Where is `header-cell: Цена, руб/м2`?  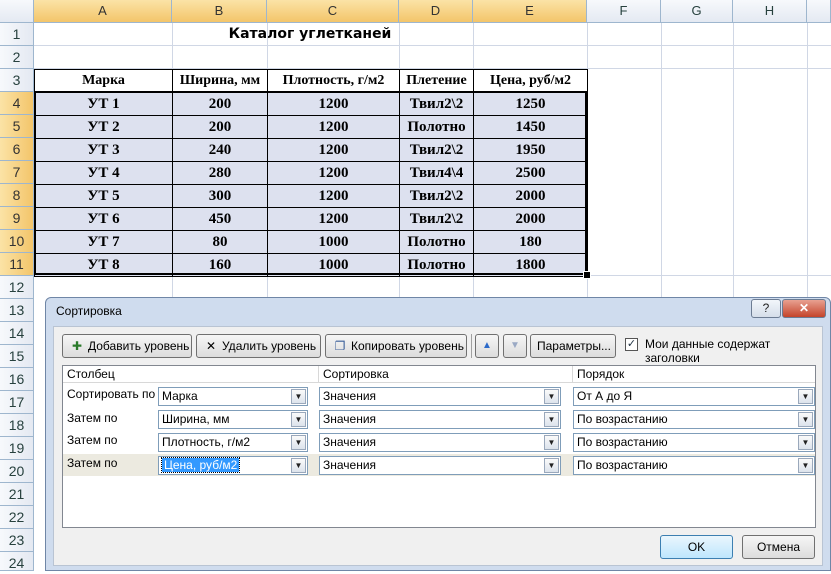
header-cell: Цена, руб/м2 is located at coordinates (530, 81).